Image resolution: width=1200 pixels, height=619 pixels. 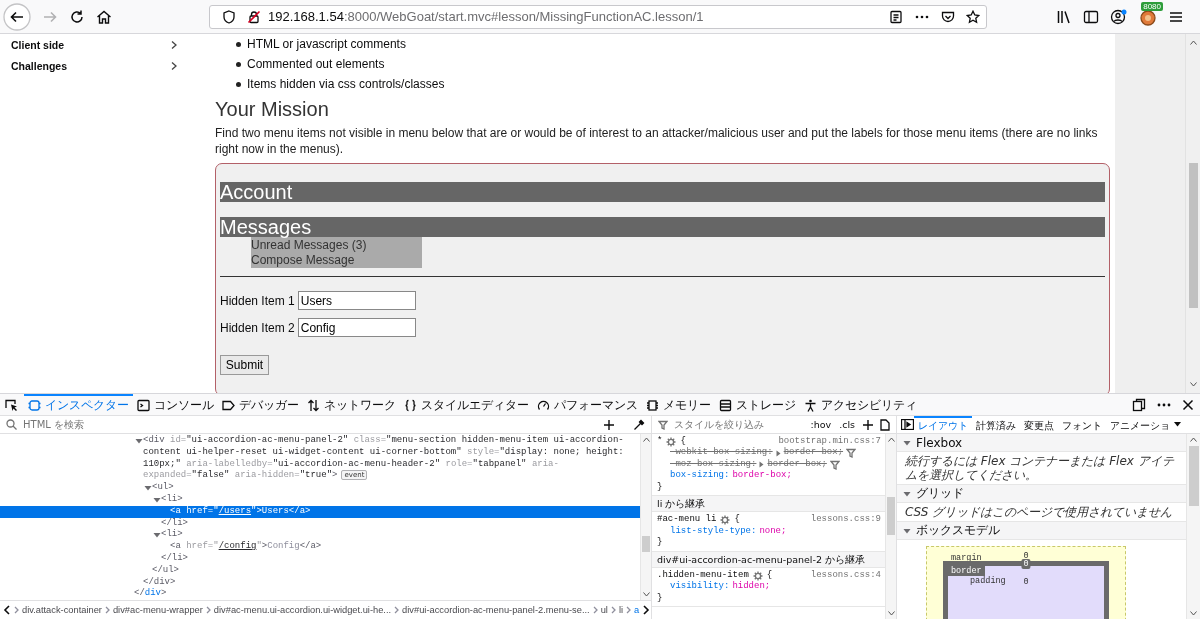 I want to click on css-property: visibility:, so click(x=700, y=587).